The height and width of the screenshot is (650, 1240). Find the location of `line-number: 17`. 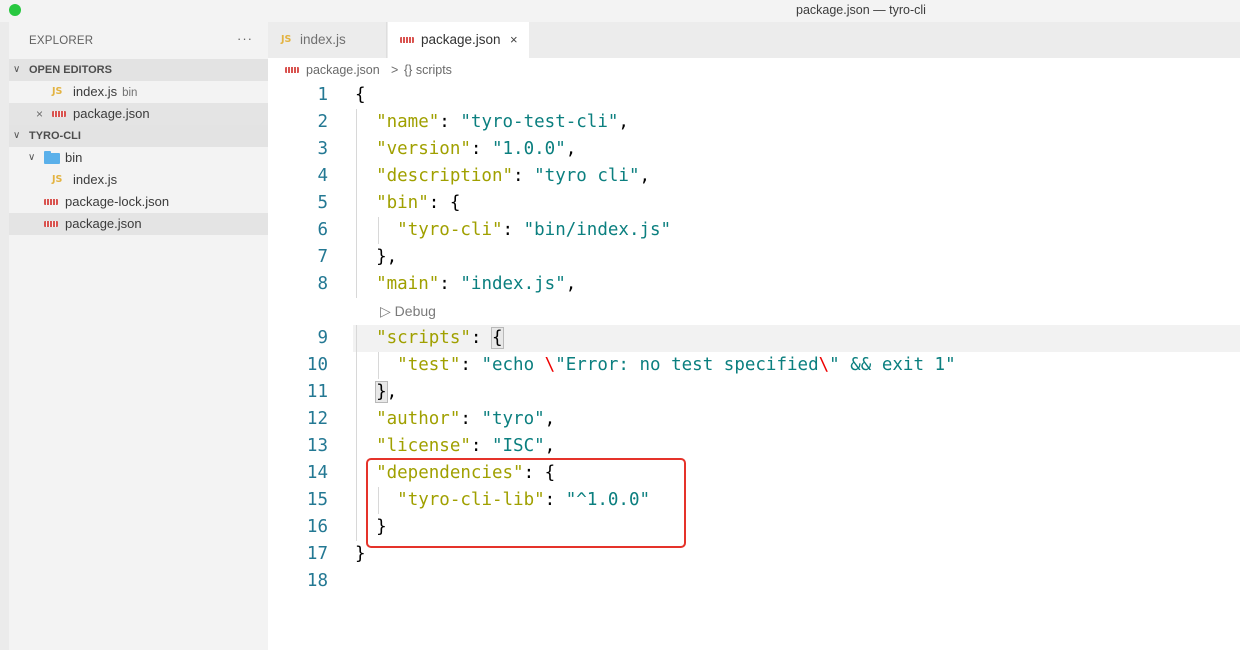

line-number: 17 is located at coordinates (317, 554).